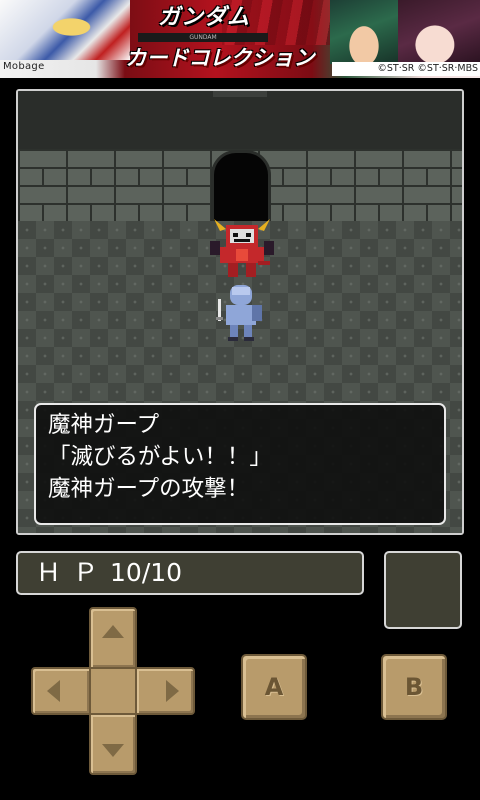 This screenshot has width=480, height=800. I want to click on a-button: A, so click(274, 687).